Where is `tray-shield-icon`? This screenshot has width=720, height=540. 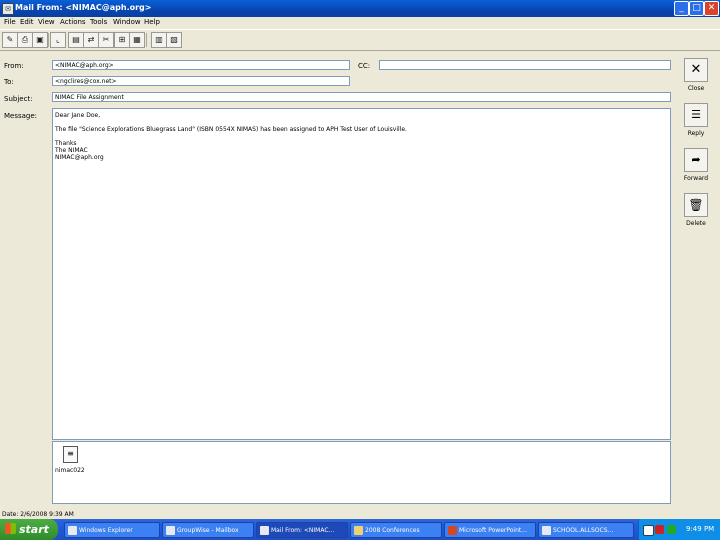 tray-shield-icon is located at coordinates (671, 529).